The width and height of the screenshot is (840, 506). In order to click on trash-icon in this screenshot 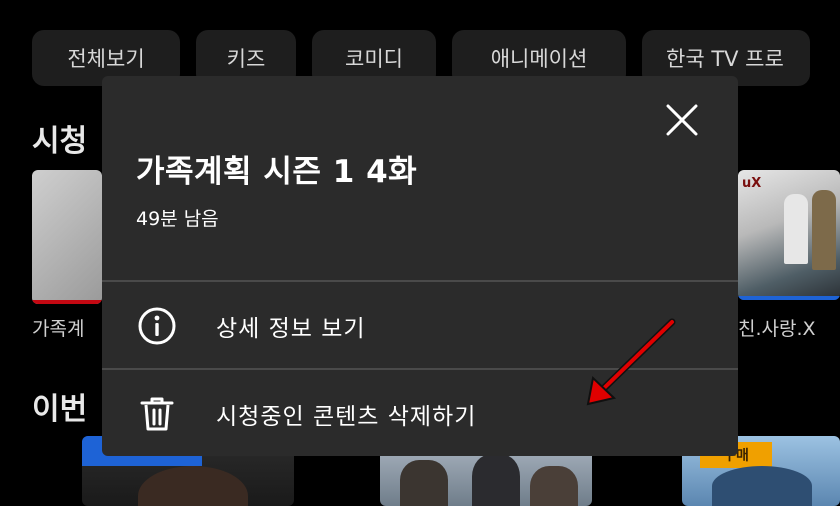, I will do `click(157, 414)`.